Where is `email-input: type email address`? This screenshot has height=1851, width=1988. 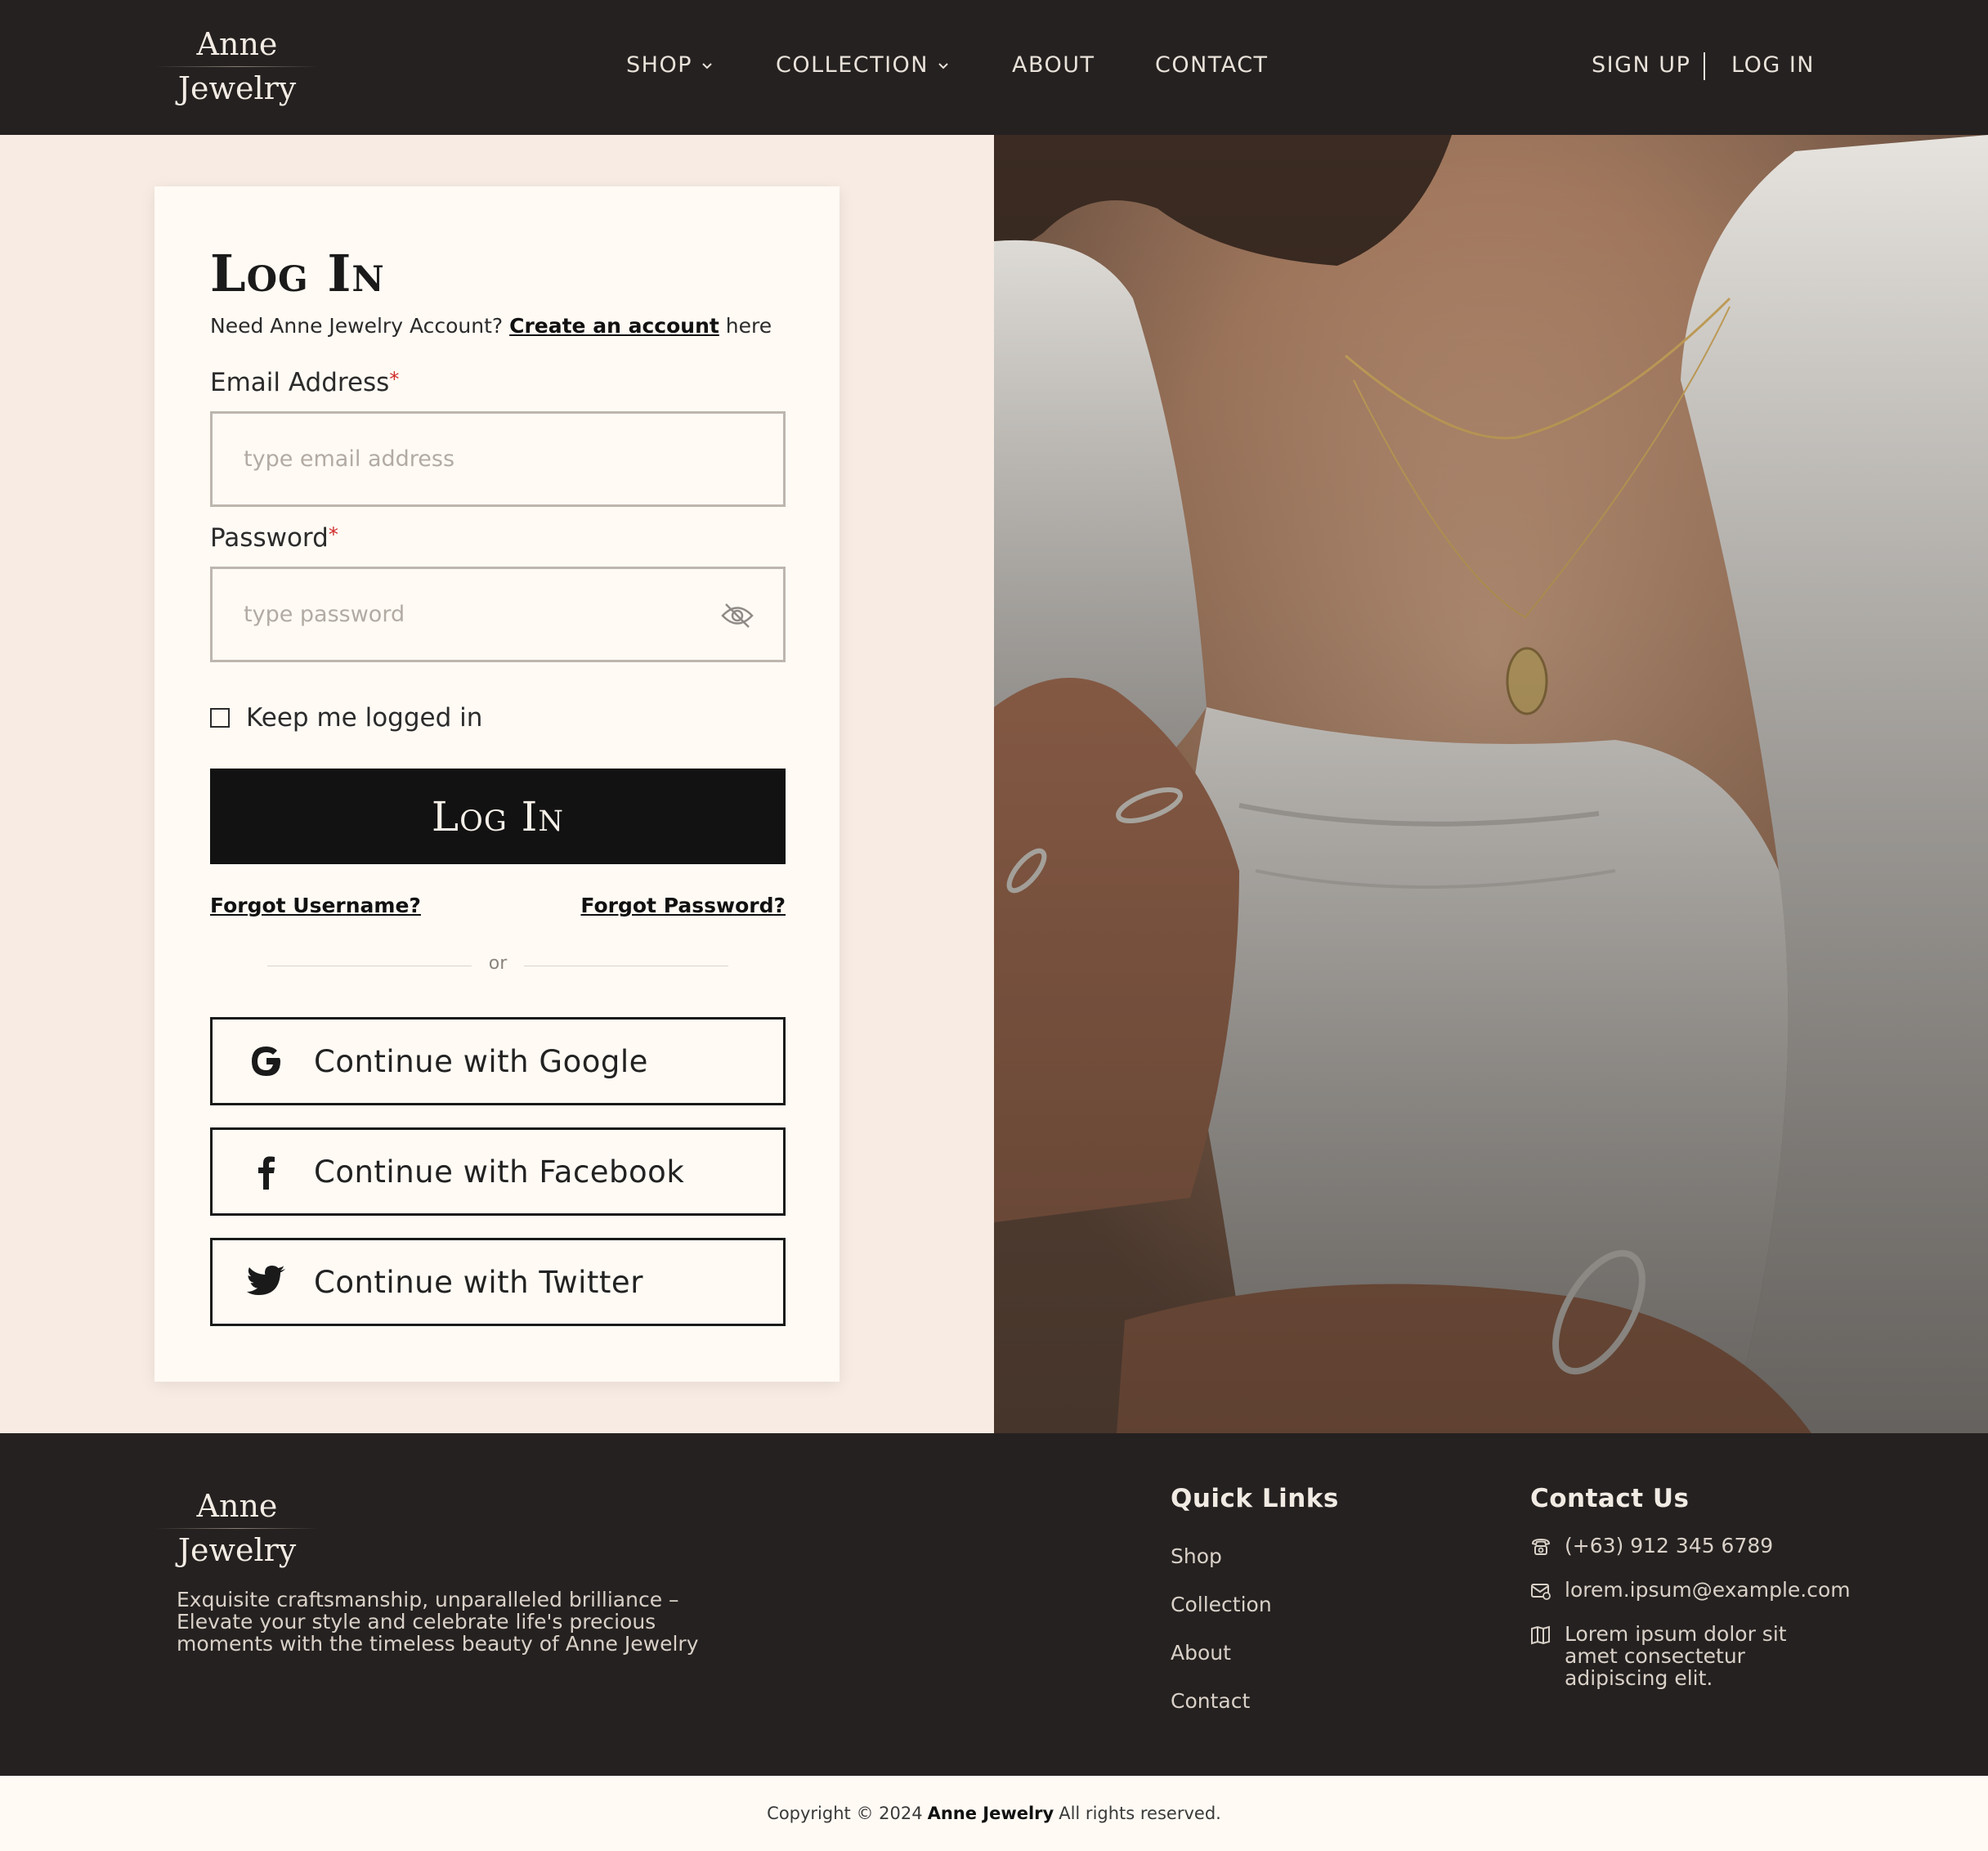 email-input: type email address is located at coordinates (498, 459).